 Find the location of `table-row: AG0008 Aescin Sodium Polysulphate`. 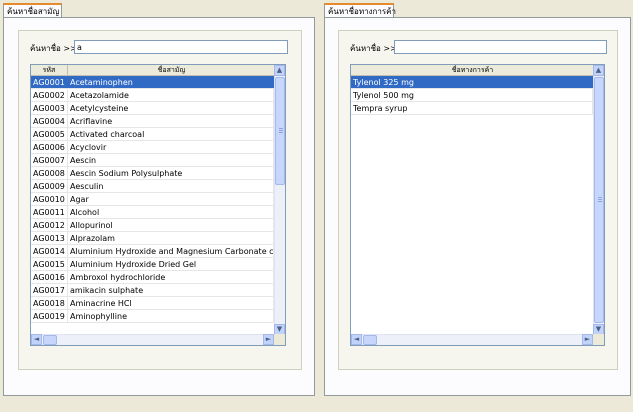

table-row: AG0008 Aescin Sodium Polysulphate is located at coordinates (152, 173).